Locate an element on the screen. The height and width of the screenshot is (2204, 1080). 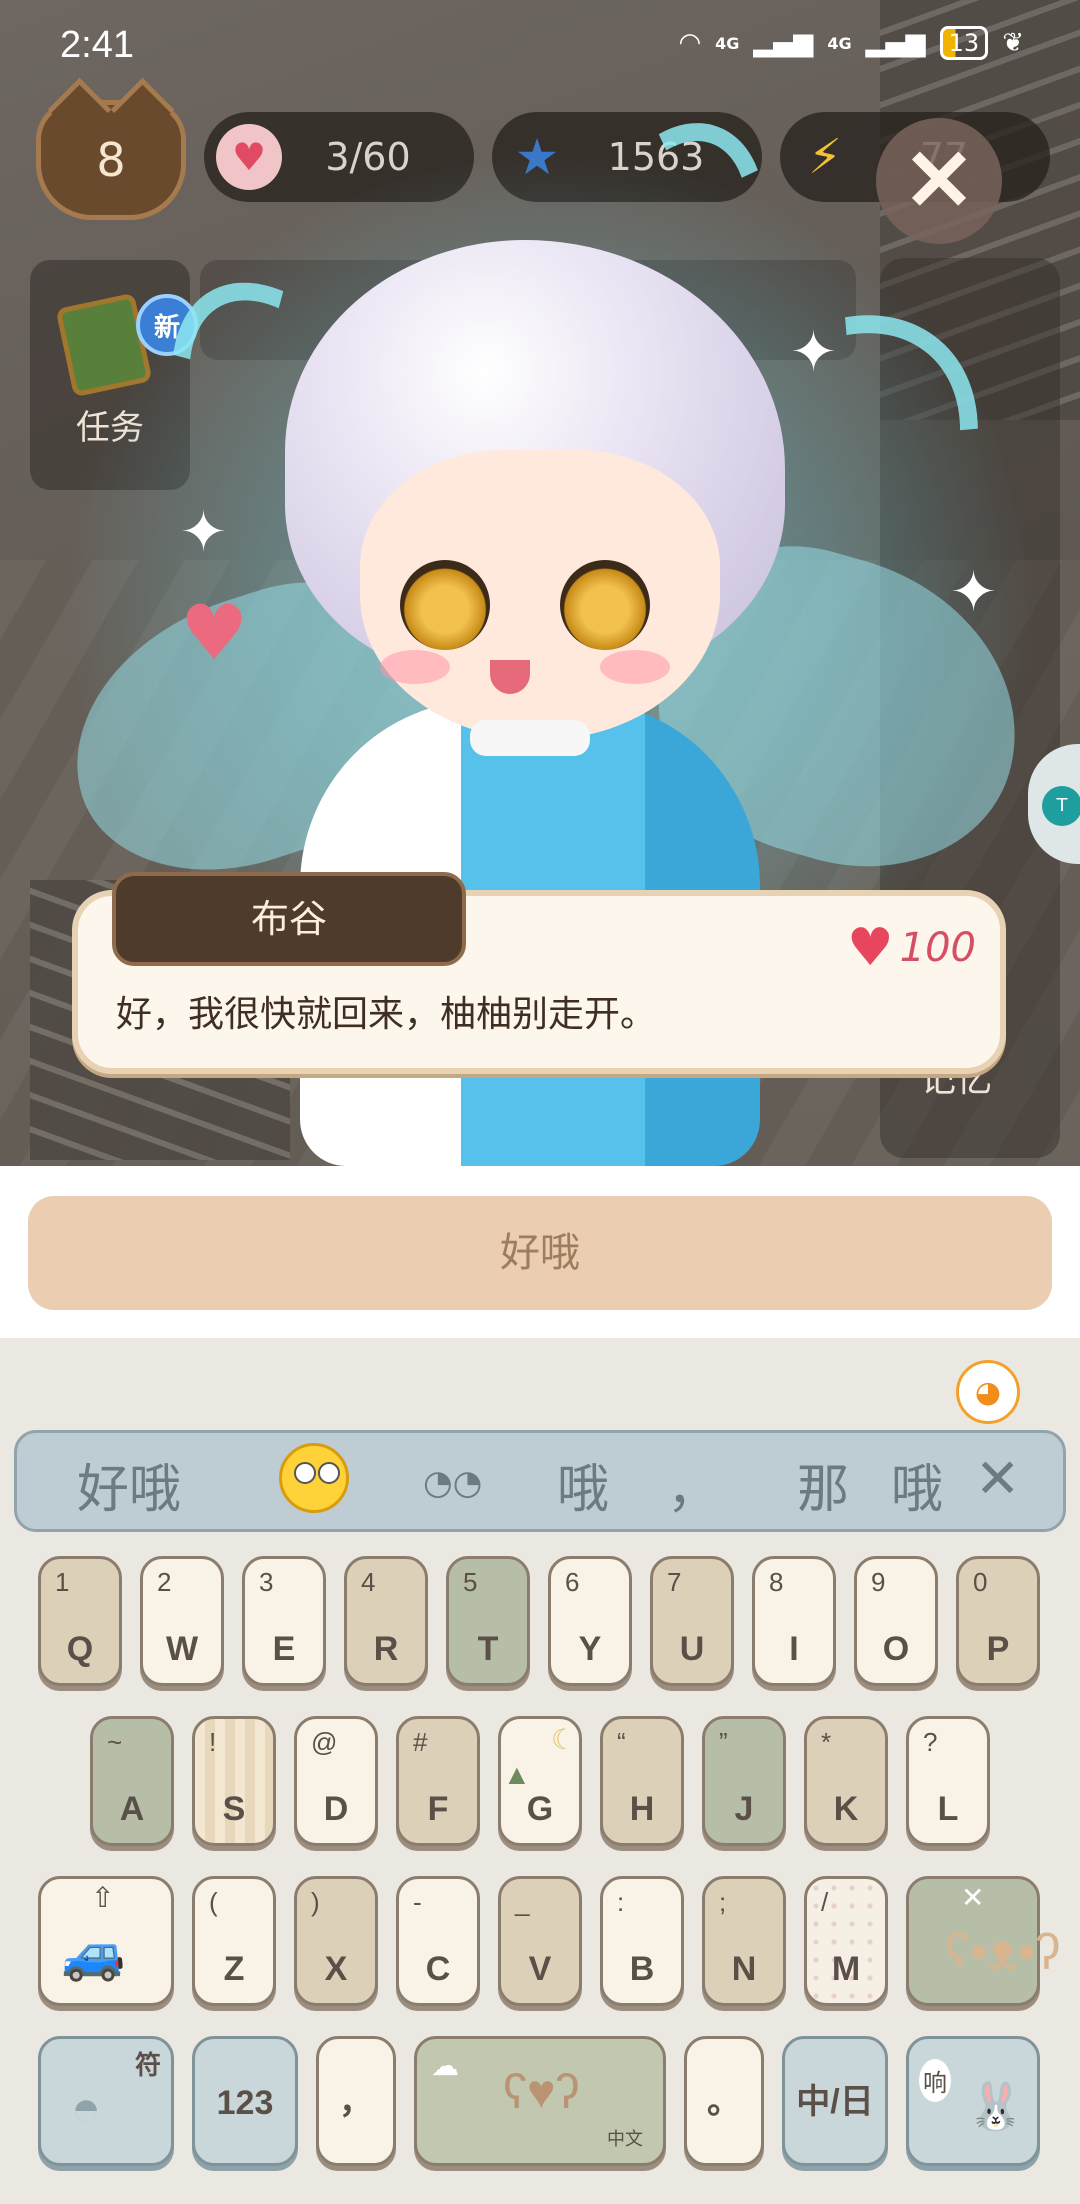
key-sub: @ is located at coordinates (324, 1742).